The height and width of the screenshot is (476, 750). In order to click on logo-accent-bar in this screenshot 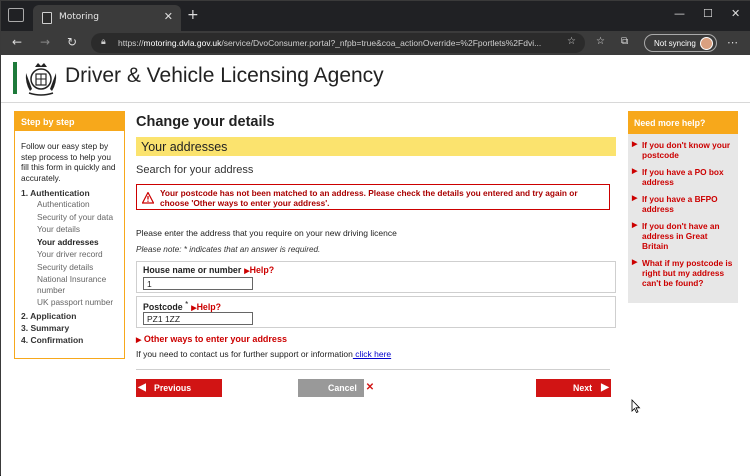, I will do `click(15, 78)`.